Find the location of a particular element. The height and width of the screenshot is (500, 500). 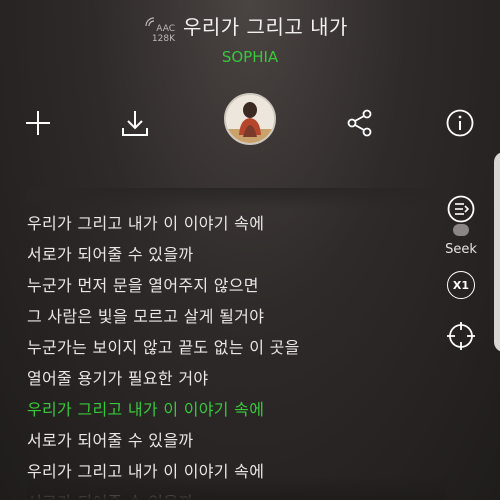

crosshair-icon is located at coordinates (461, 336).